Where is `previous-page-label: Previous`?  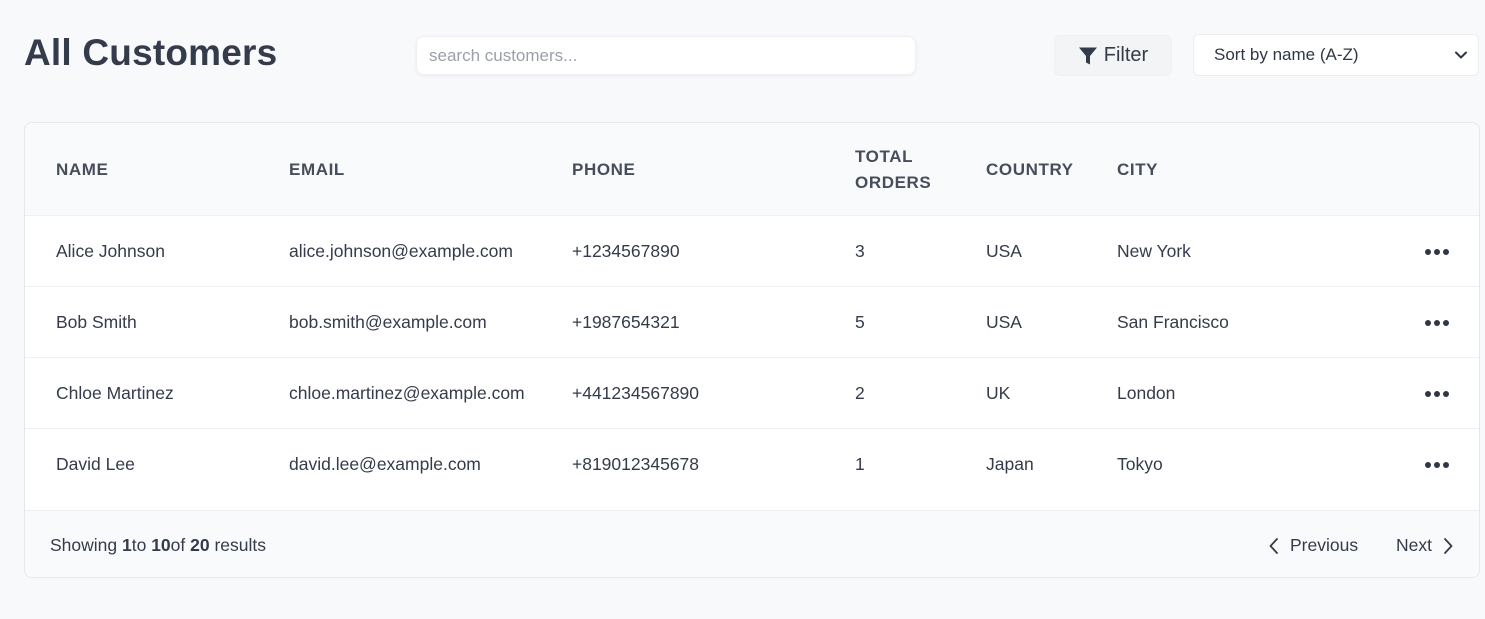
previous-page-label: Previous is located at coordinates (1324, 545).